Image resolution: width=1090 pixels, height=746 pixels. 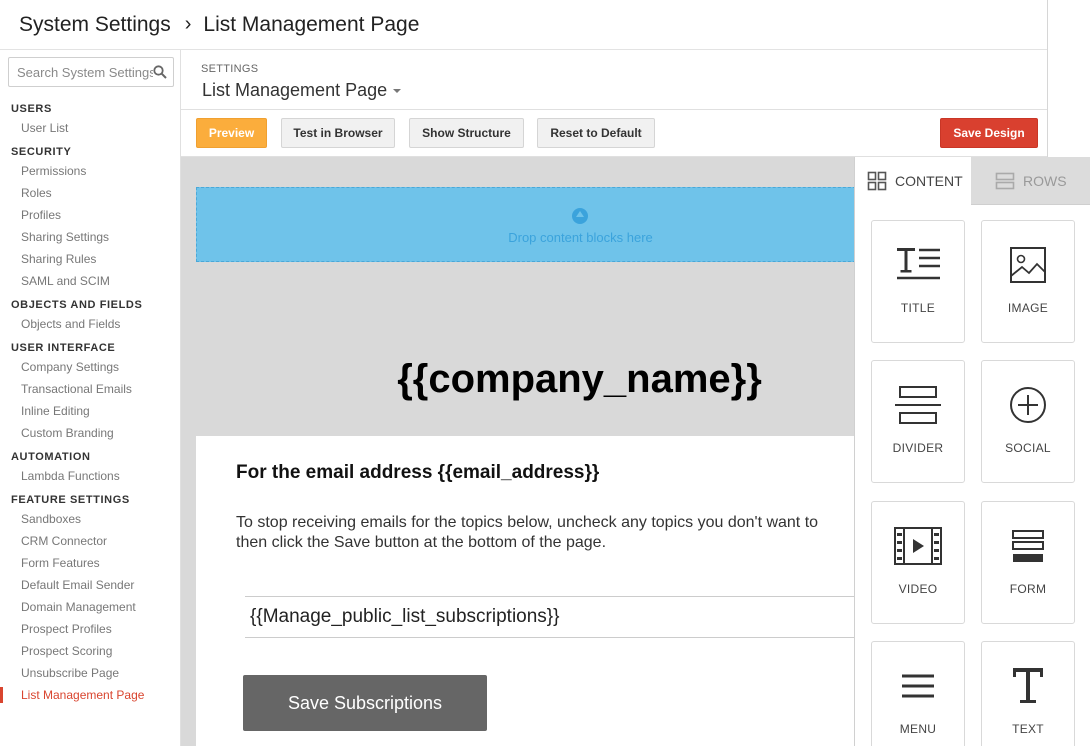 What do you see at coordinates (418, 472) in the screenshot?
I see `email-address-heading: For the email address {{email_address}}` at bounding box center [418, 472].